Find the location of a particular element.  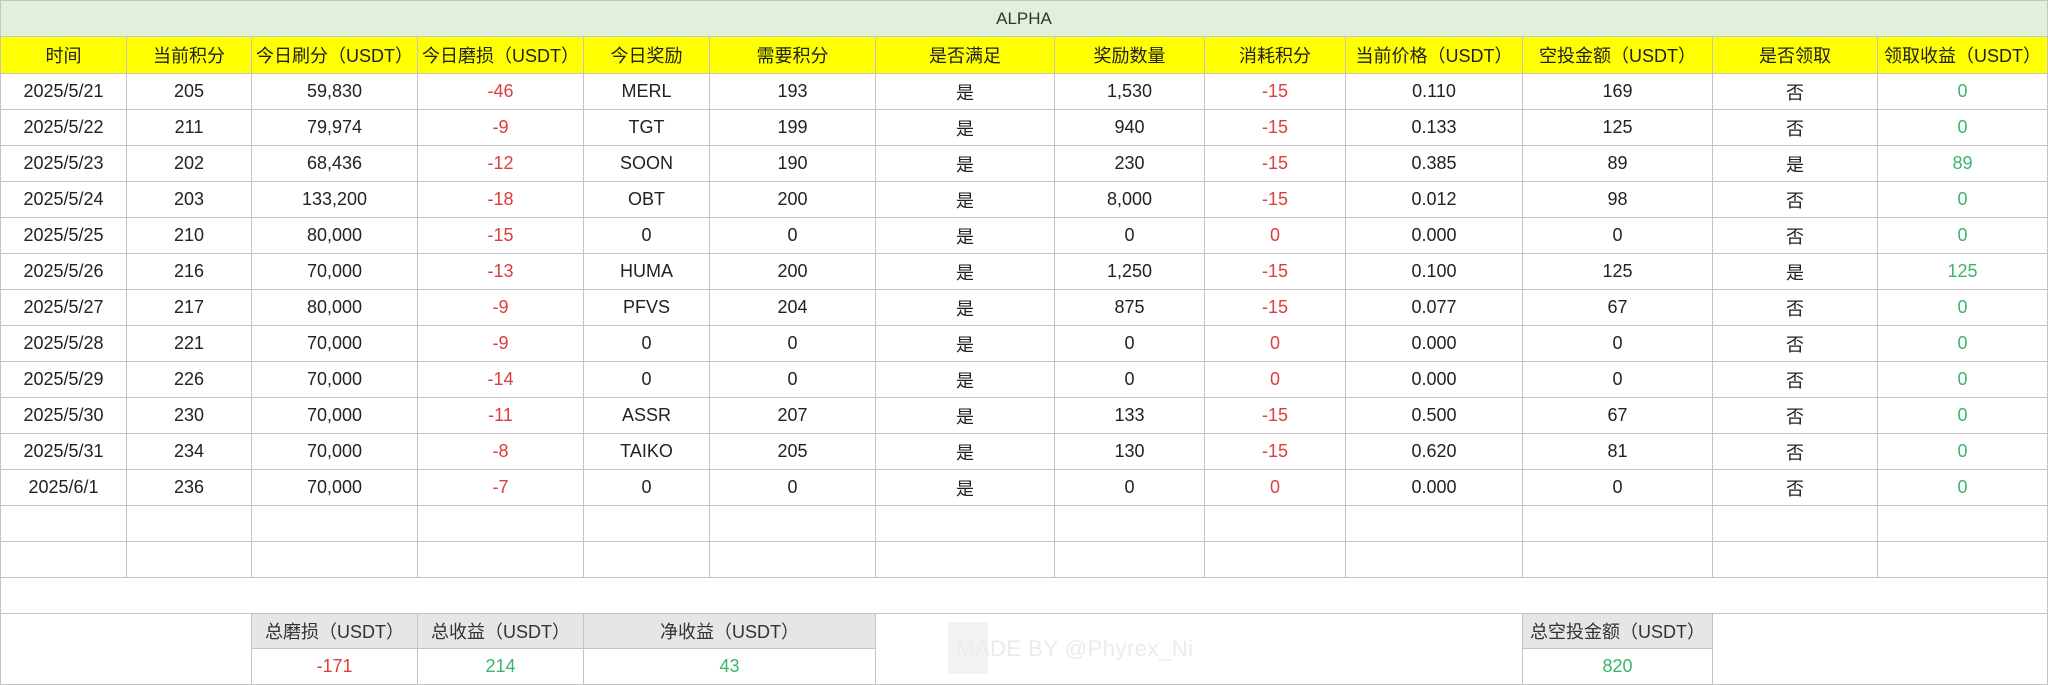

cell-current-points: 221 is located at coordinates (189, 343).